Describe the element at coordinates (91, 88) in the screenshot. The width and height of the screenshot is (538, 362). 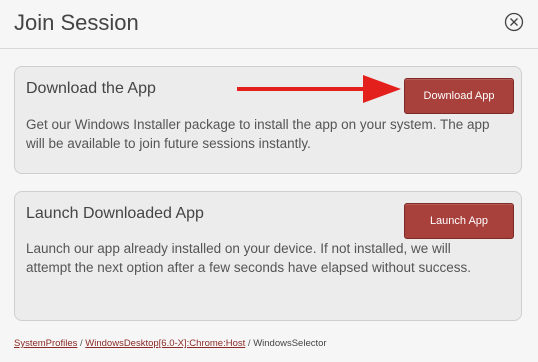
I see `download-card-title: Download the App` at that location.